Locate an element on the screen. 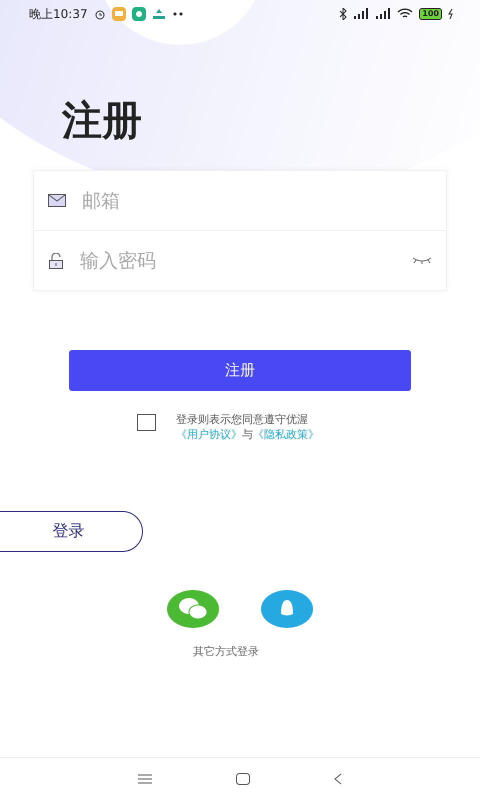 This screenshot has width=480, height=800. charging-icon is located at coordinates (451, 14).